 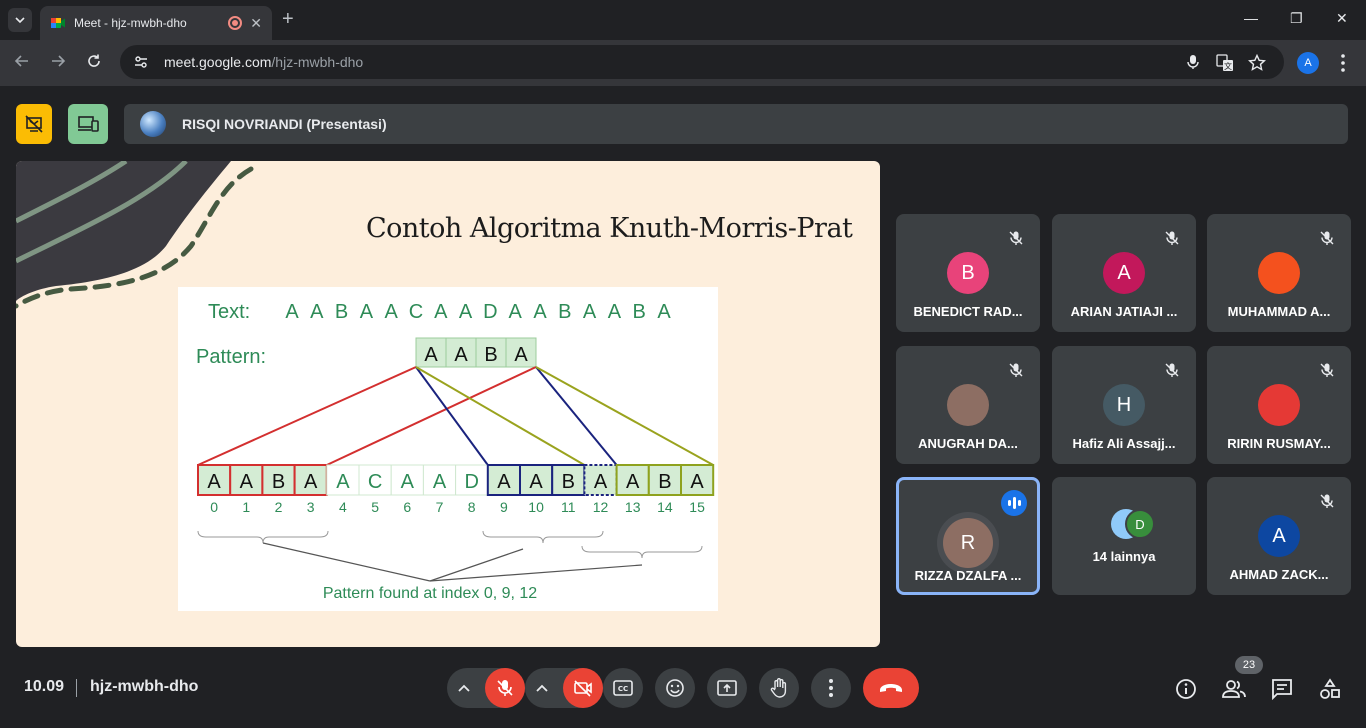 What do you see at coordinates (1124, 536) in the screenshot?
I see `participant-tile: D 14 lainnya` at bounding box center [1124, 536].